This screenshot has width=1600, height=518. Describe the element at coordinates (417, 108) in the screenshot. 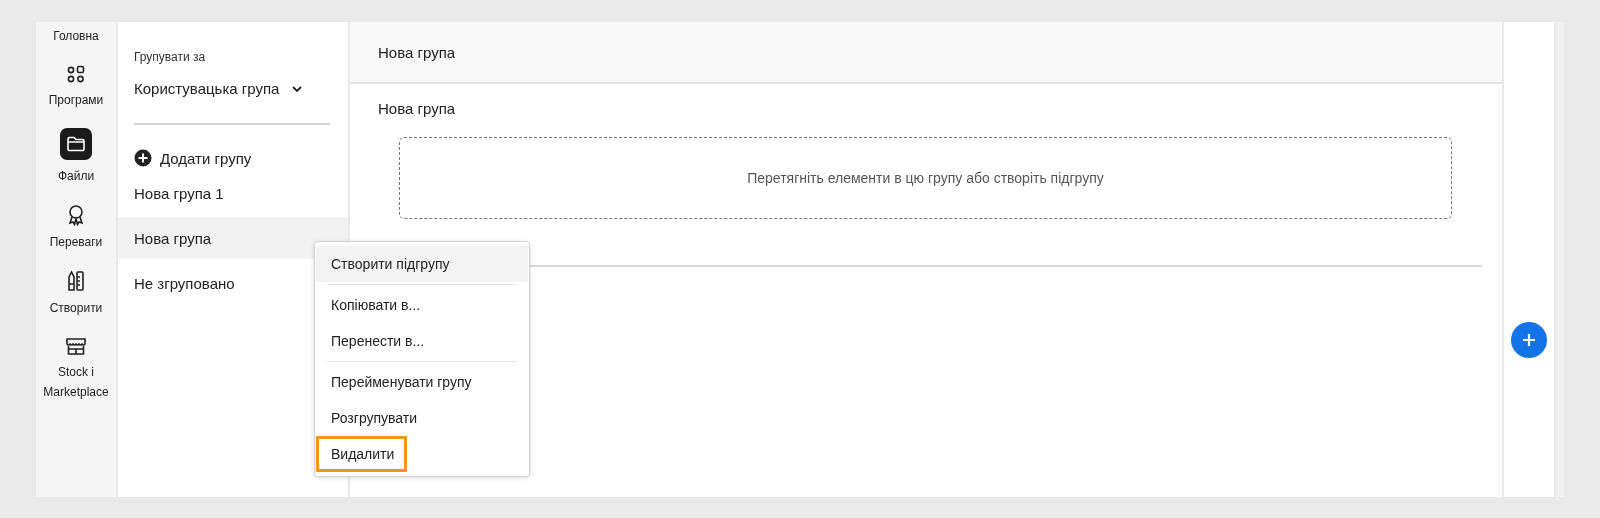

I see `section-title: Нова група` at that location.